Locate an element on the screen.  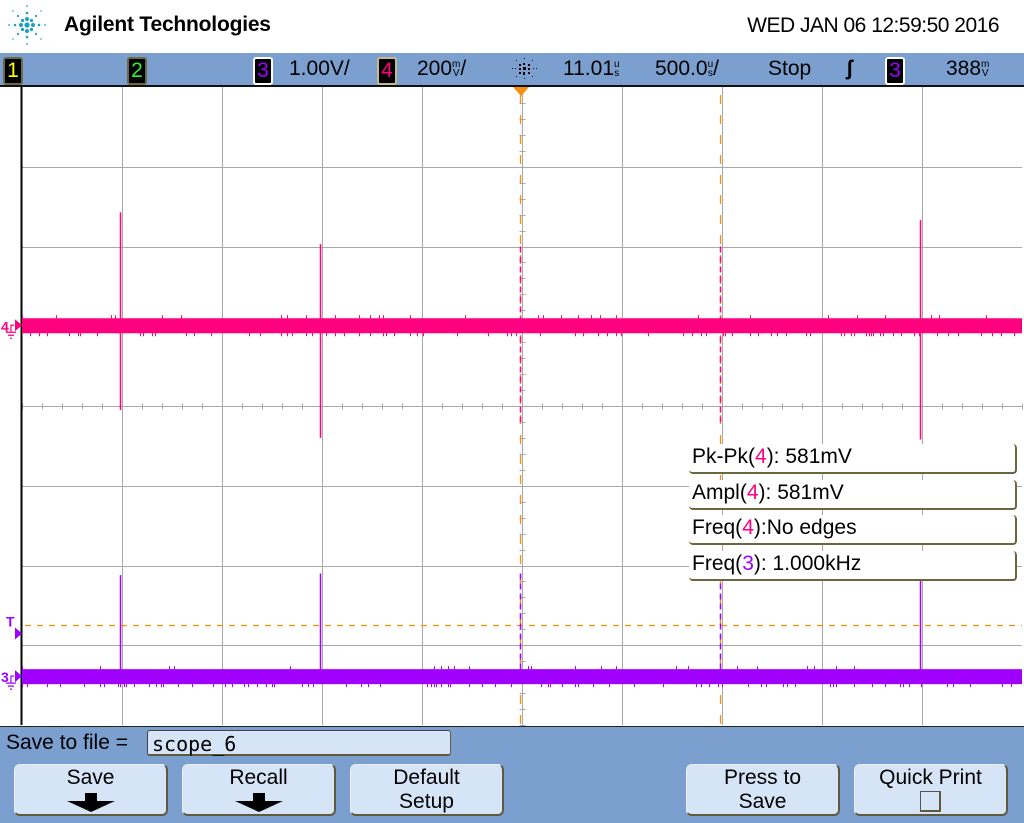
channel-3-indicator: 3 is located at coordinates (263, 71).